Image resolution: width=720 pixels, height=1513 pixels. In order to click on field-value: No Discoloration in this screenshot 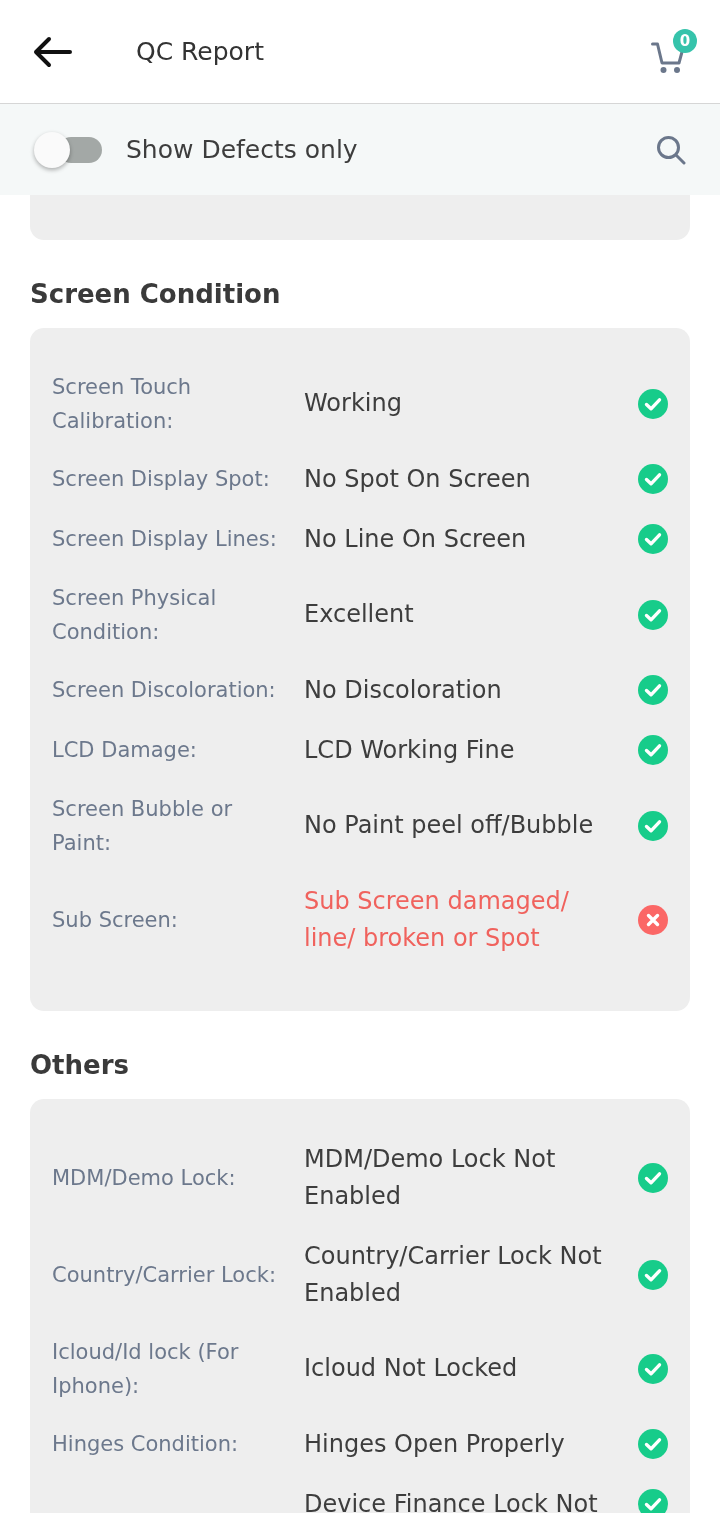, I will do `click(403, 690)`.